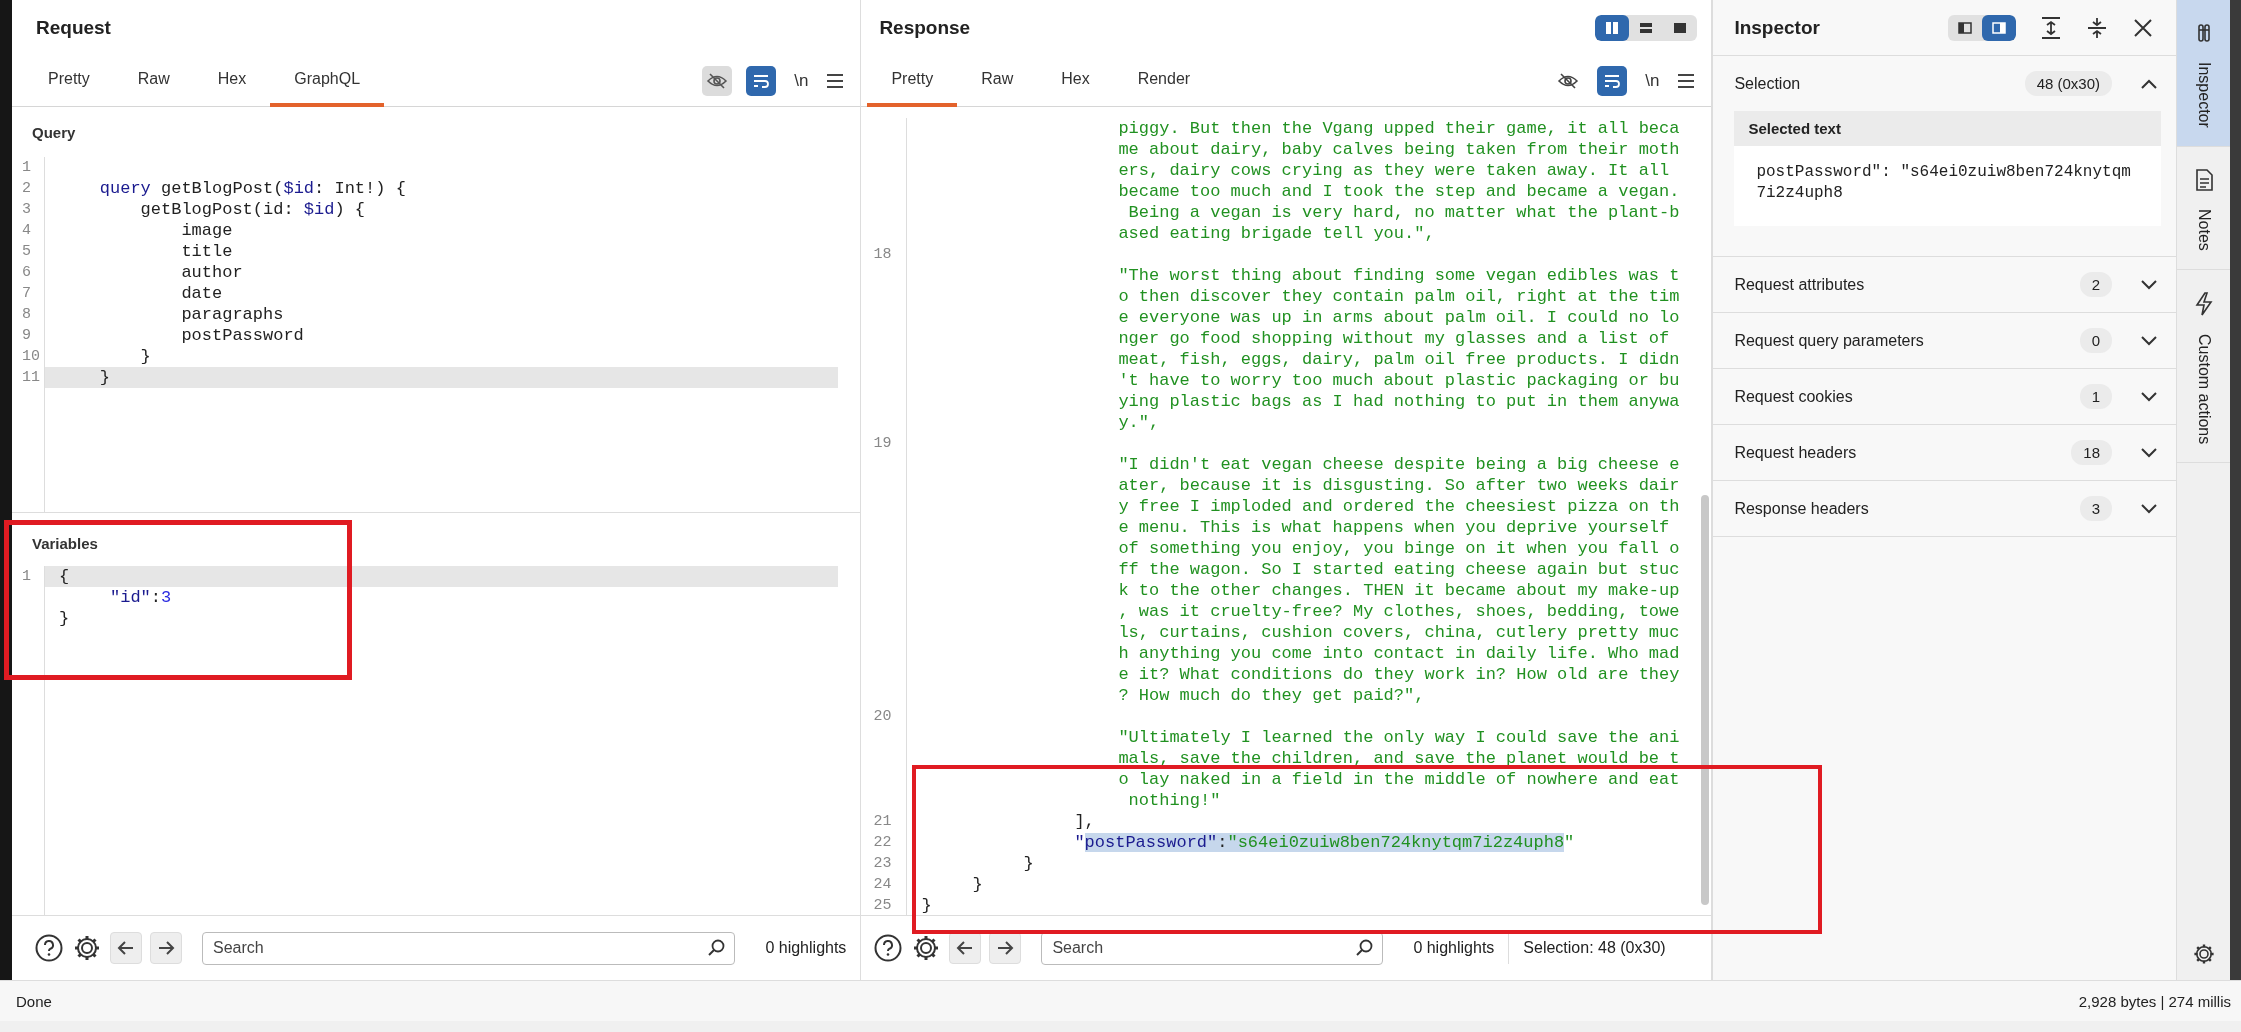  What do you see at coordinates (1398, 653) in the screenshot?
I see `code-line: h anything you come into contact in daily life. Who mad` at bounding box center [1398, 653].